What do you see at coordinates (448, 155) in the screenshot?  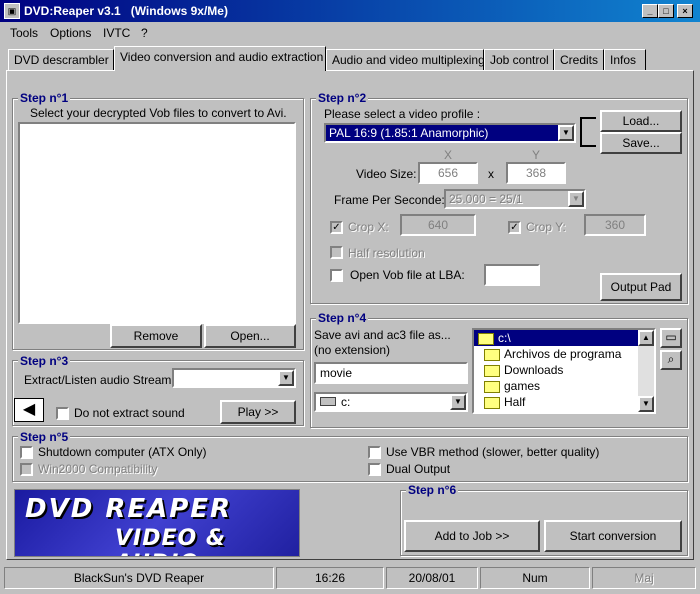 I see `x-header: X` at bounding box center [448, 155].